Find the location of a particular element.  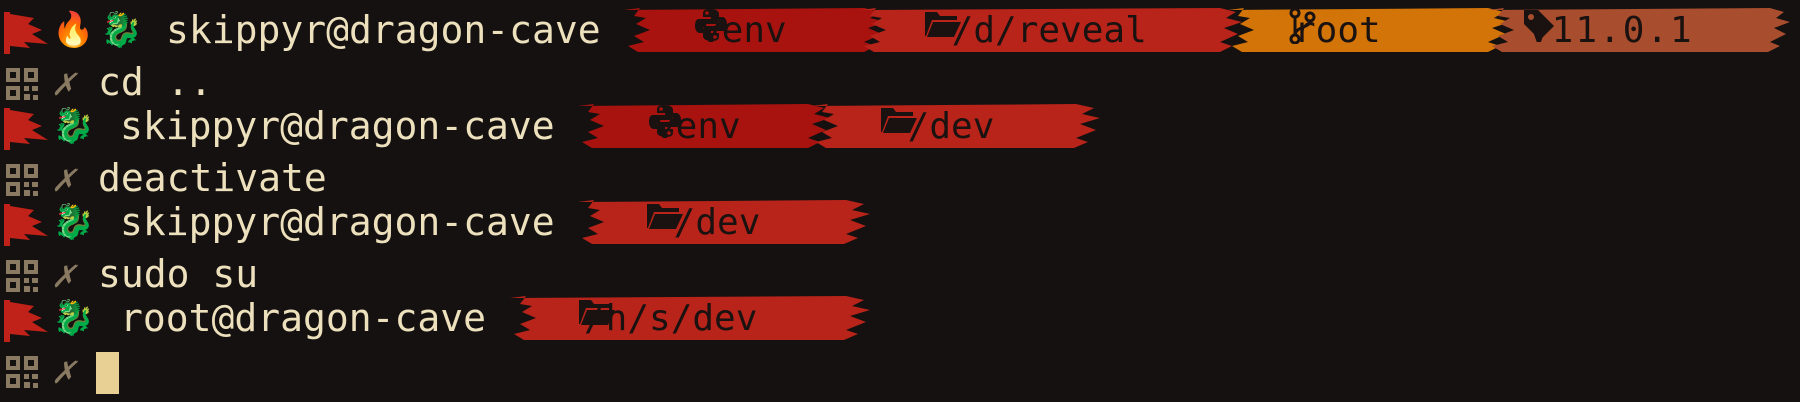

fire-icon: 🔥 is located at coordinates (73, 30).